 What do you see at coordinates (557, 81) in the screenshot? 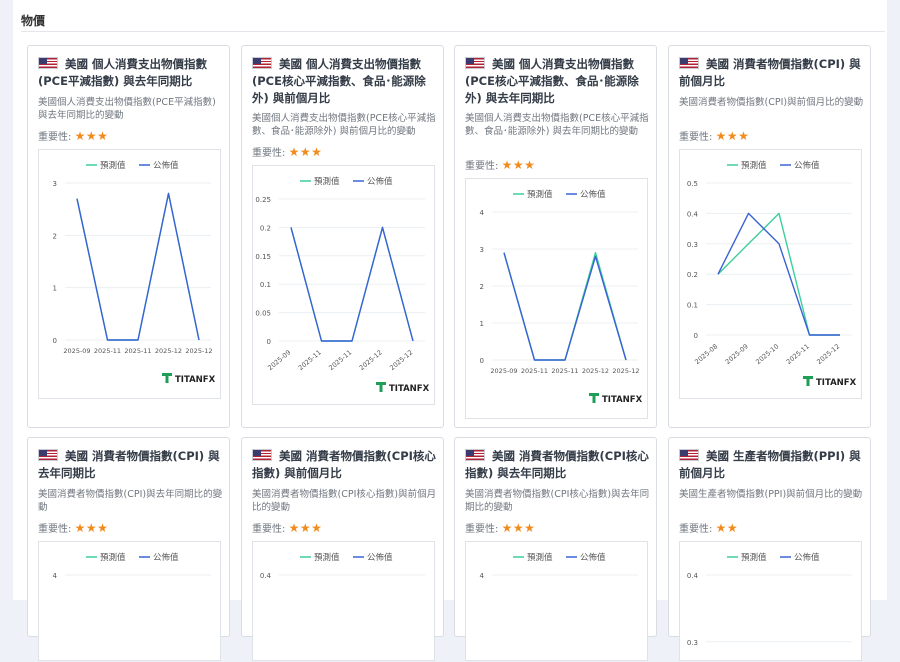
I see `card-title: 美國 個人消費支出物價指數(PCE核心平減指數、食品･能源除外) 與去年同期比` at bounding box center [557, 81].